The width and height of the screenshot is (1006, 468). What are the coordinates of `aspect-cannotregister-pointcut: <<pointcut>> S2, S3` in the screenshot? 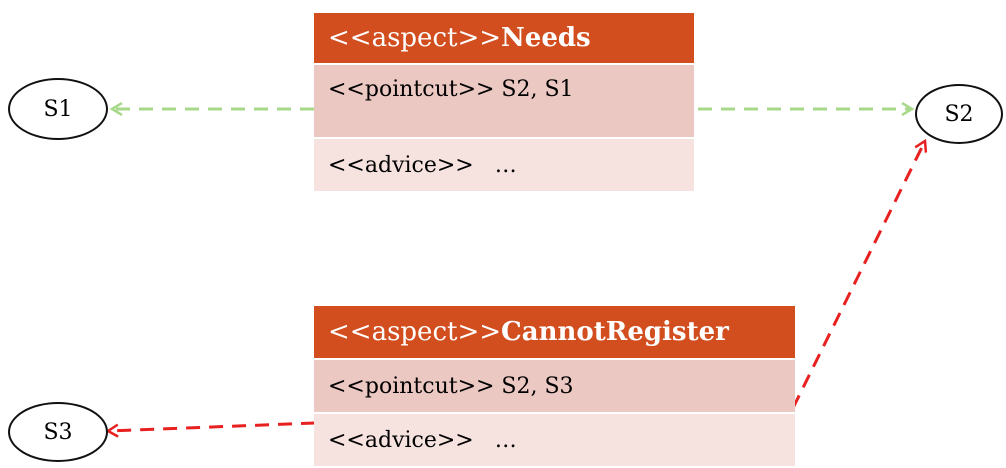 It's located at (451, 386).